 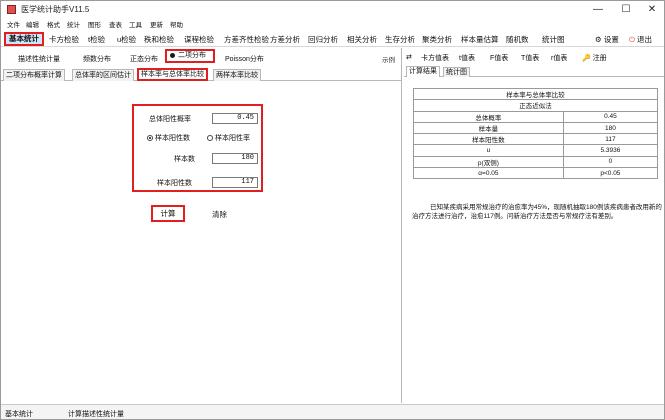 I want to click on toolbar-chi-square: 卡方检验, so click(x=64, y=39).